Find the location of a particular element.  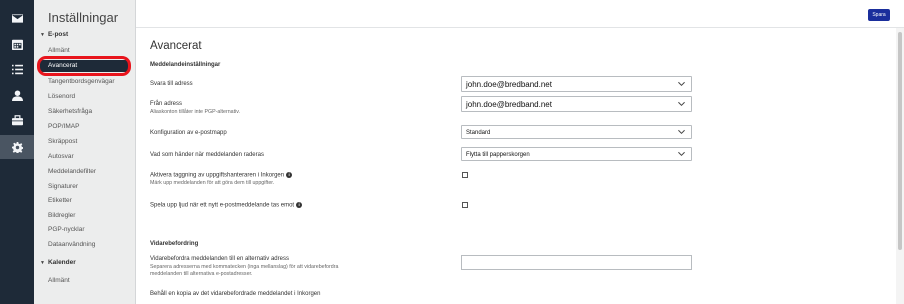

icon-rail is located at coordinates (17, 152).